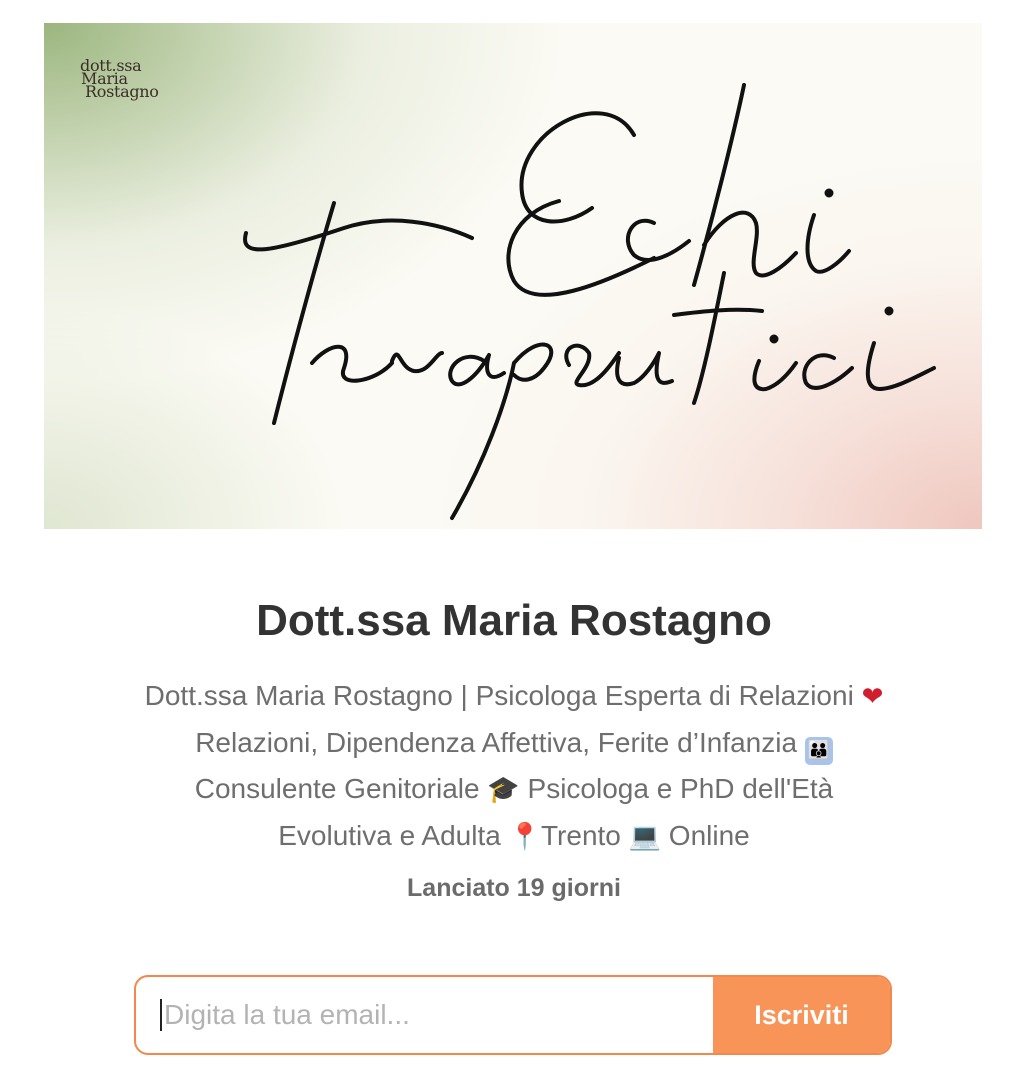 The image size is (1028, 1076). What do you see at coordinates (341, 788) in the screenshot?
I see `bio-text-3: Consulente Genitoriale` at bounding box center [341, 788].